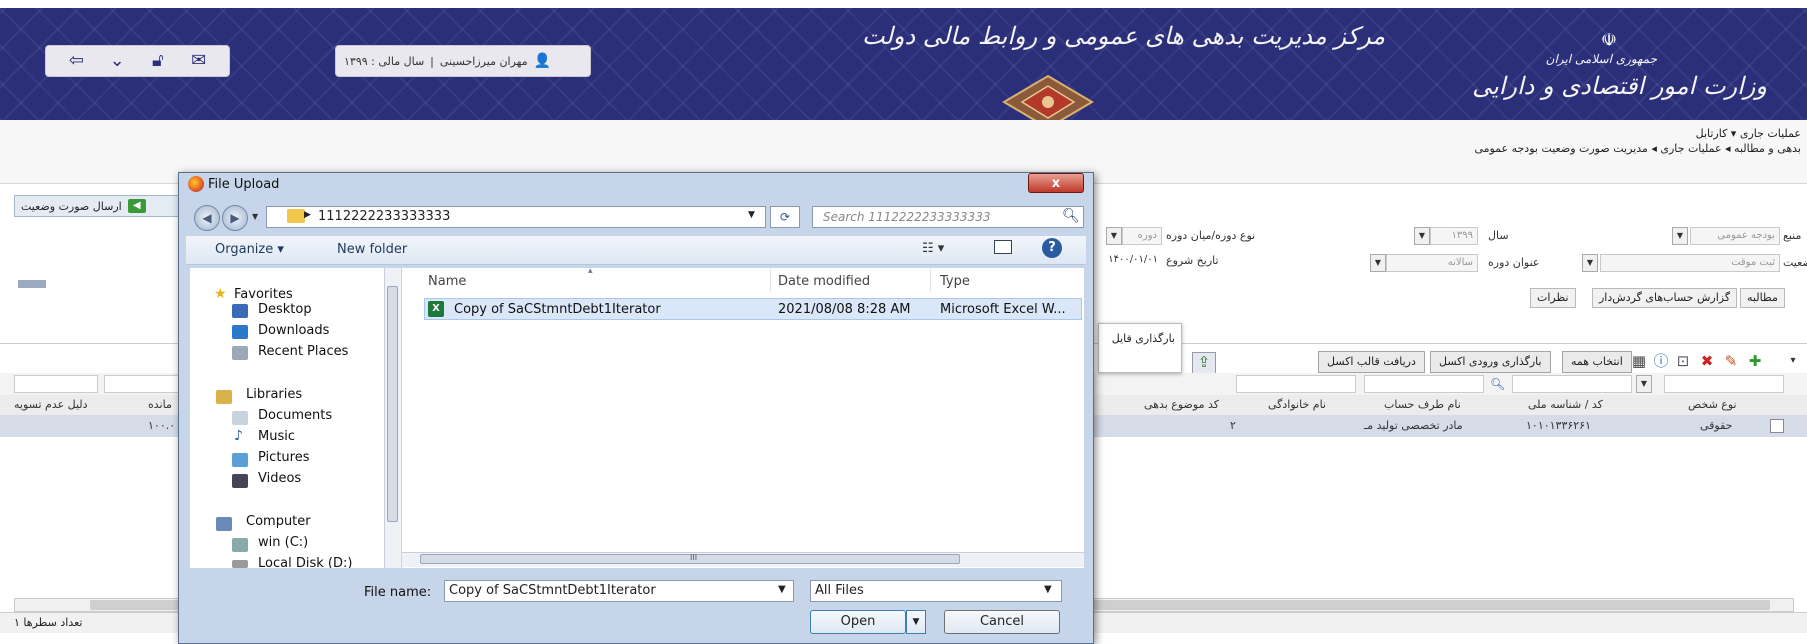 The height and width of the screenshot is (644, 1807). What do you see at coordinates (751, 215) in the screenshot?
I see `address-dropdown-icon: ▼` at bounding box center [751, 215].